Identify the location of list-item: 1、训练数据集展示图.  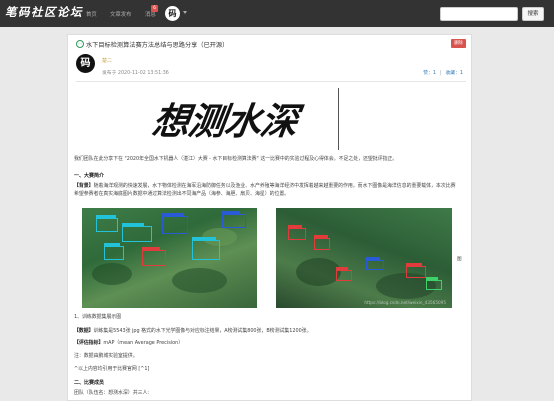
(98, 317).